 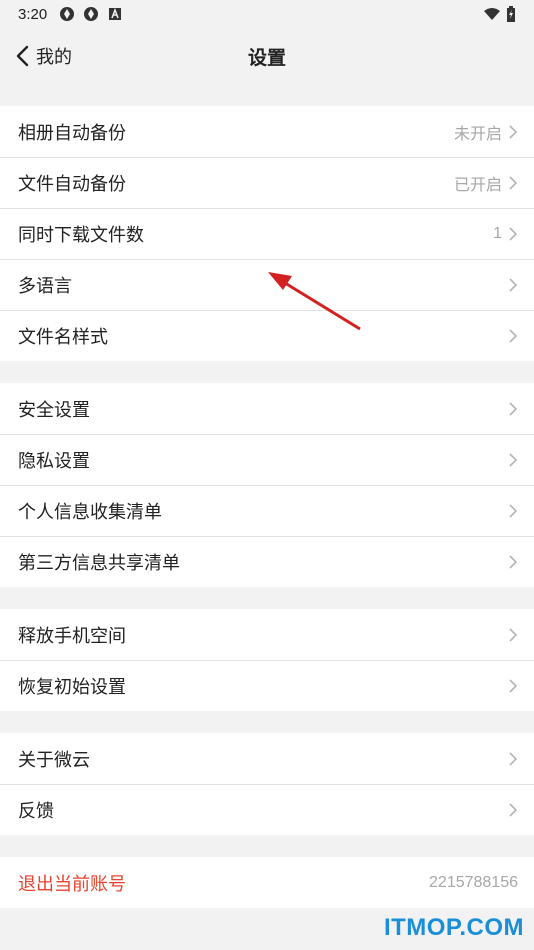 I want to click on status-notification-icons, so click(x=91, y=14).